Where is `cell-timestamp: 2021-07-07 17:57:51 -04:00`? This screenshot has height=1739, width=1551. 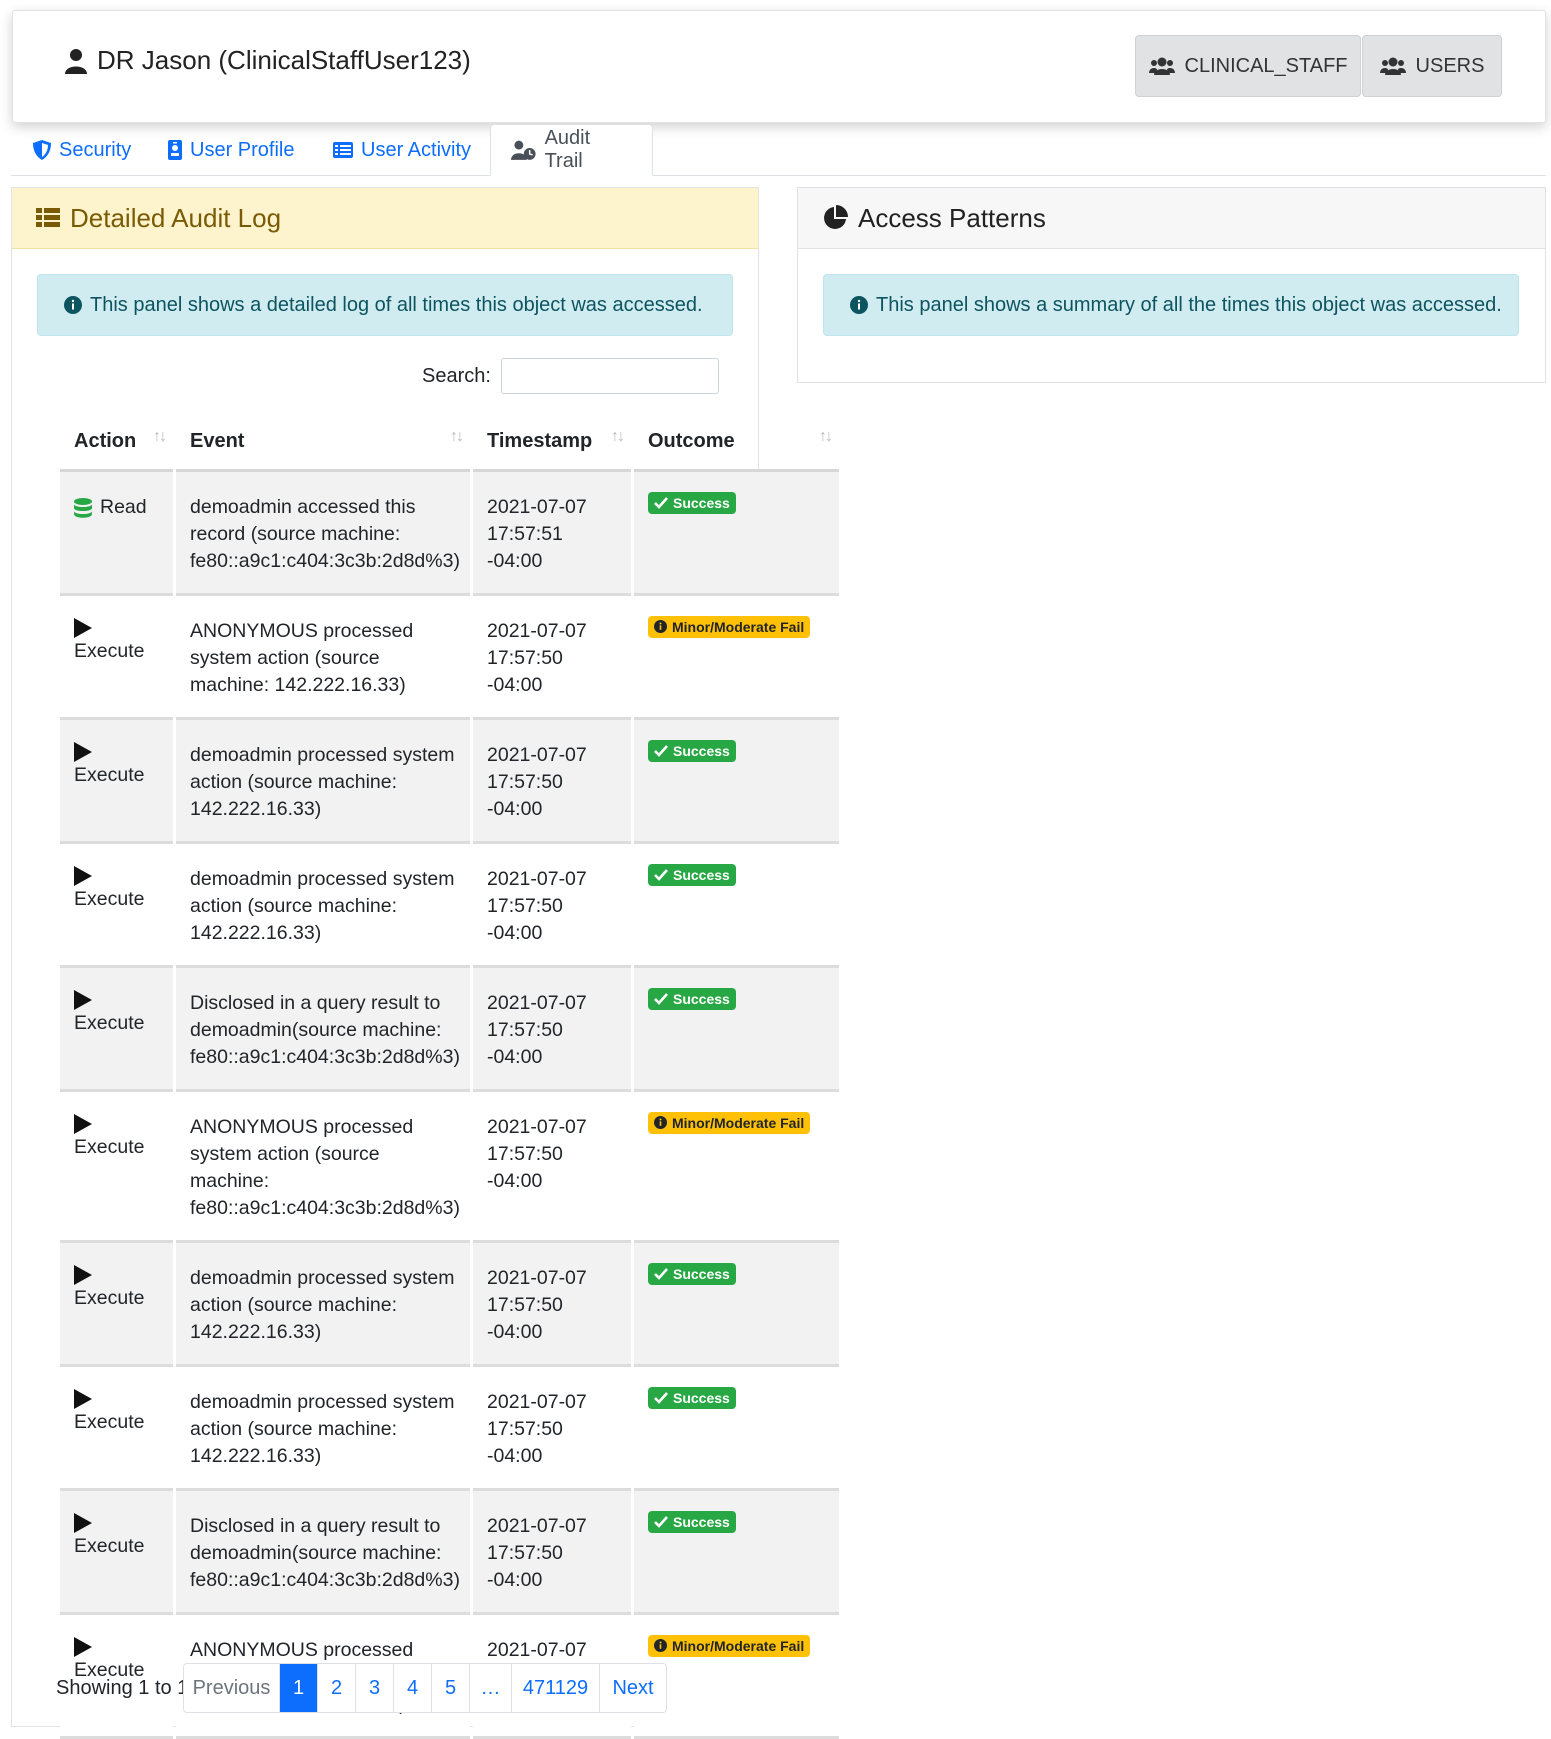 cell-timestamp: 2021-07-07 17:57:51 -04:00 is located at coordinates (552, 534).